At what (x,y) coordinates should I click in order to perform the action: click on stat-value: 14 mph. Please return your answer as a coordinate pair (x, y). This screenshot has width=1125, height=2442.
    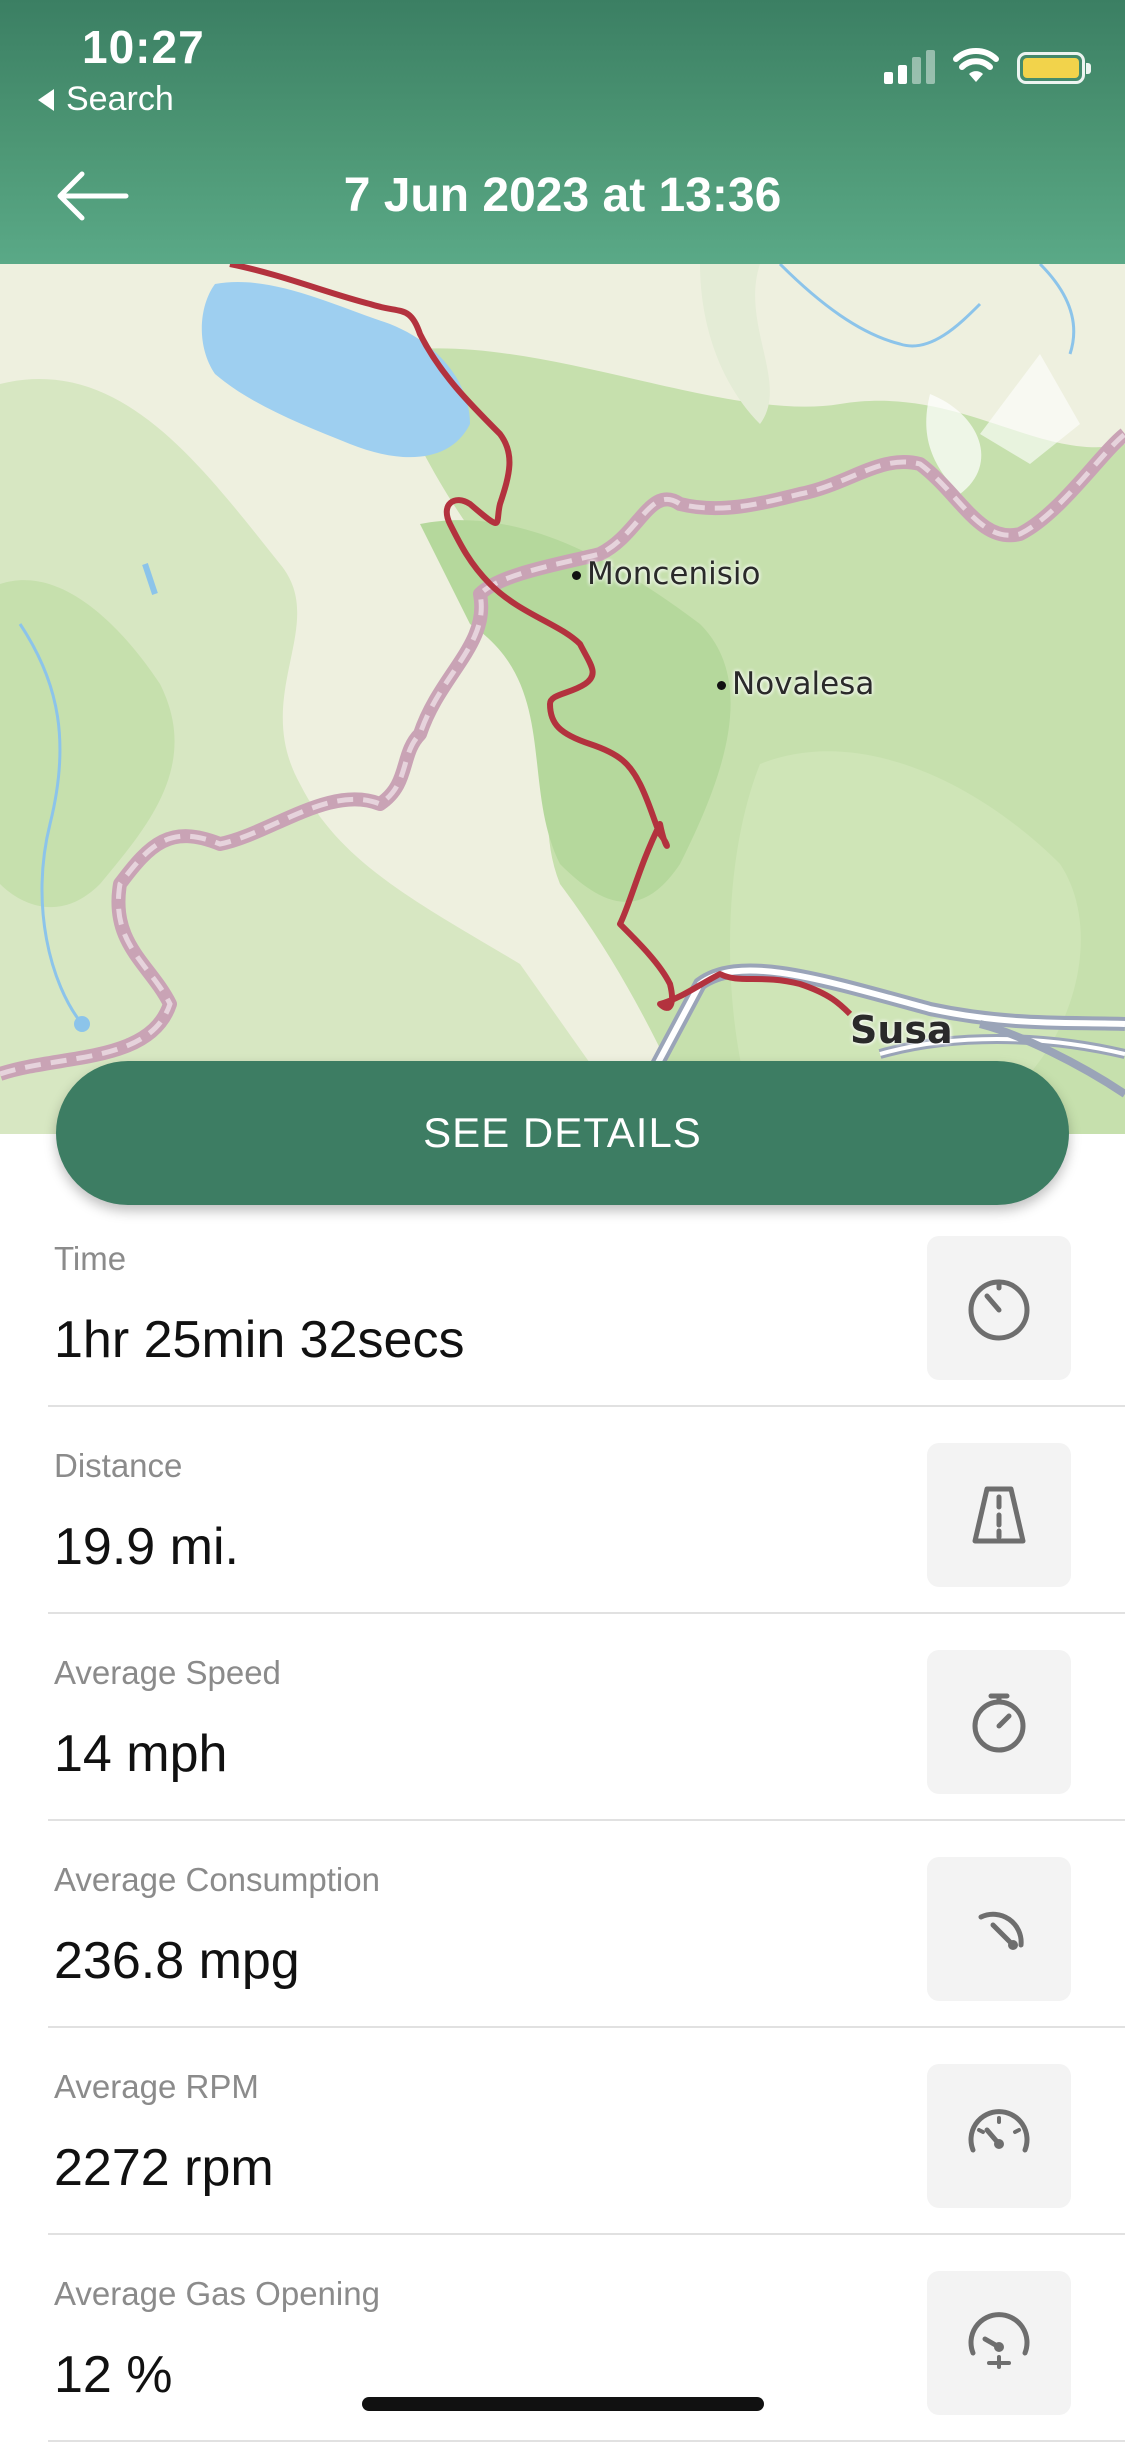
    Looking at the image, I should click on (141, 1754).